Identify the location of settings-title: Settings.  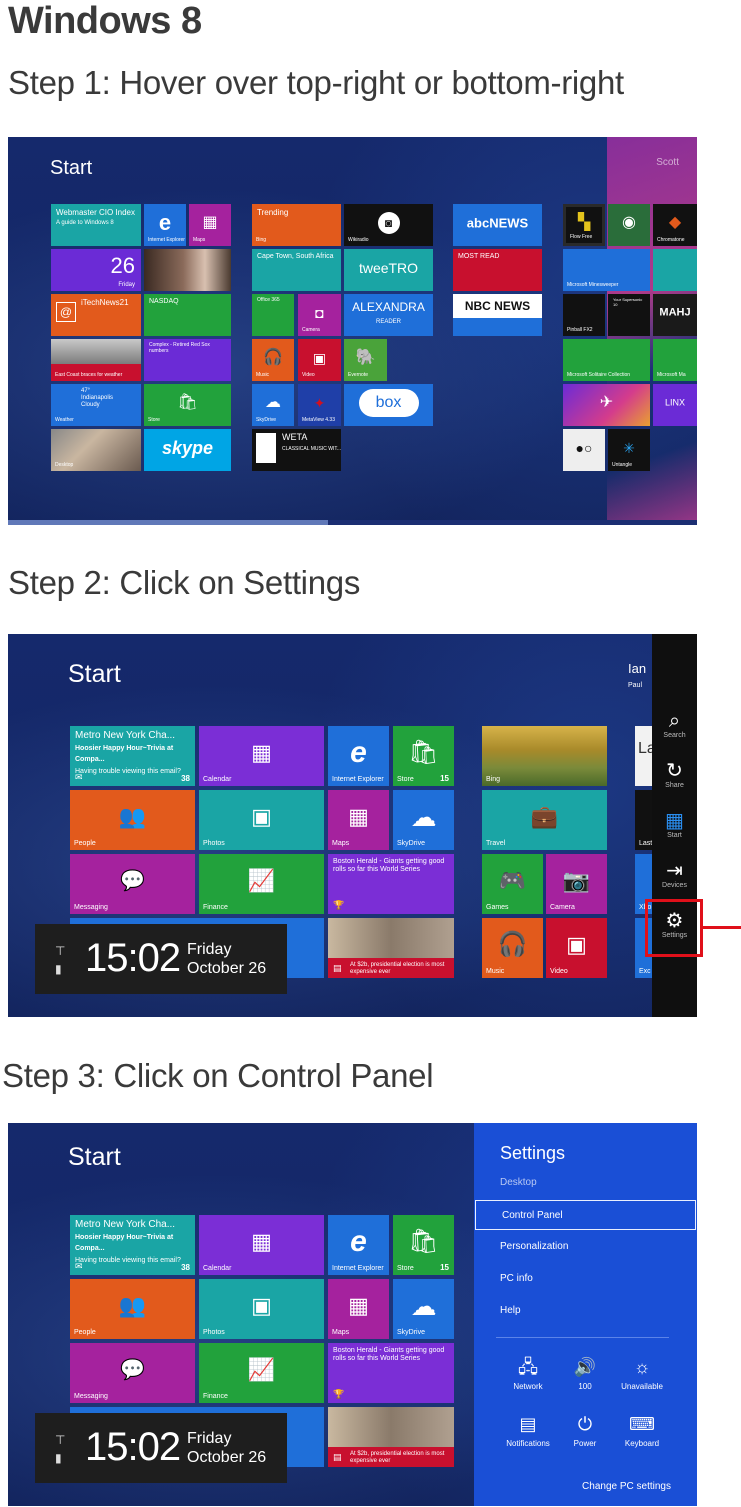
(533, 1153).